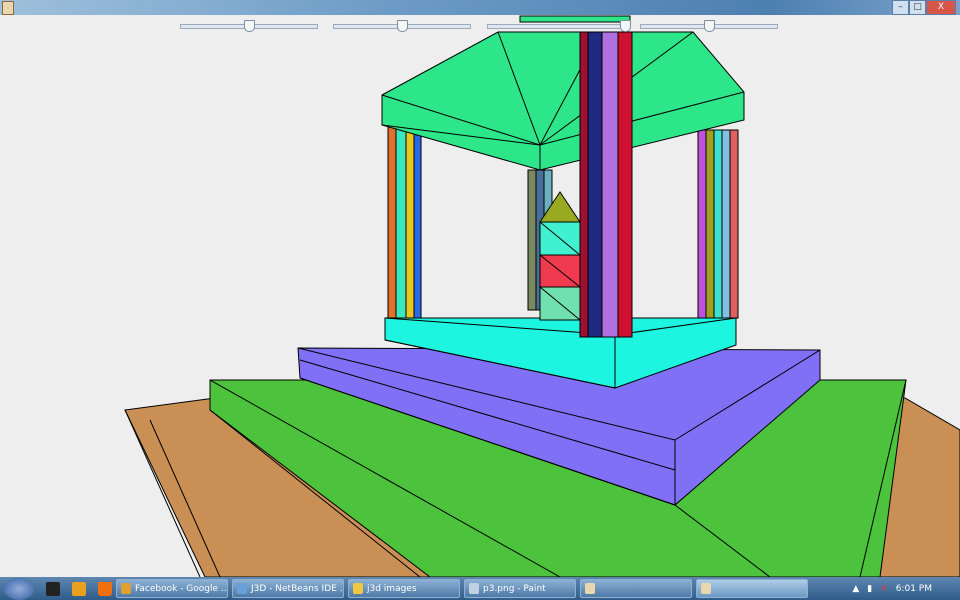 The image size is (960, 600). What do you see at coordinates (126, 588) in the screenshot?
I see `chrome-icon` at bounding box center [126, 588].